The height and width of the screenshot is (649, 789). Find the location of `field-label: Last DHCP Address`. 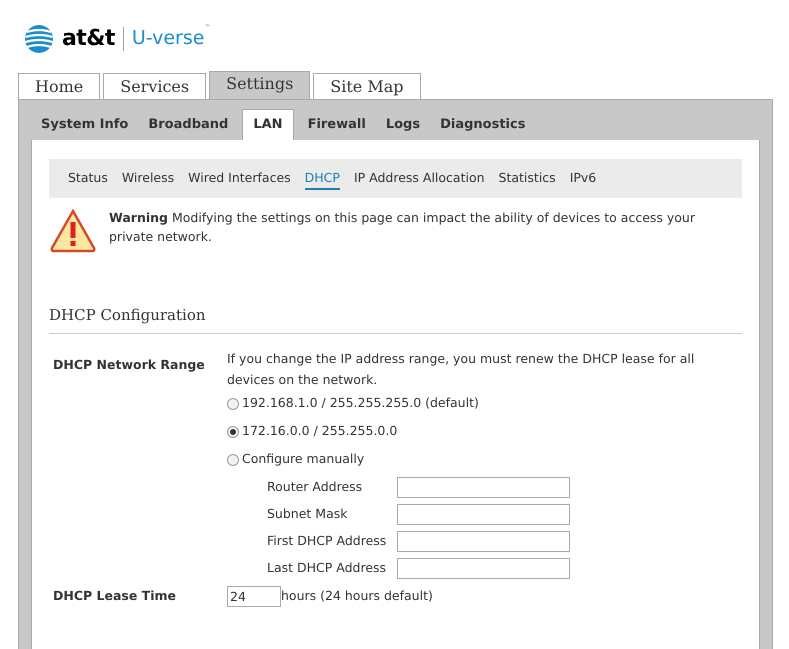

field-label: Last DHCP Address is located at coordinates (327, 567).